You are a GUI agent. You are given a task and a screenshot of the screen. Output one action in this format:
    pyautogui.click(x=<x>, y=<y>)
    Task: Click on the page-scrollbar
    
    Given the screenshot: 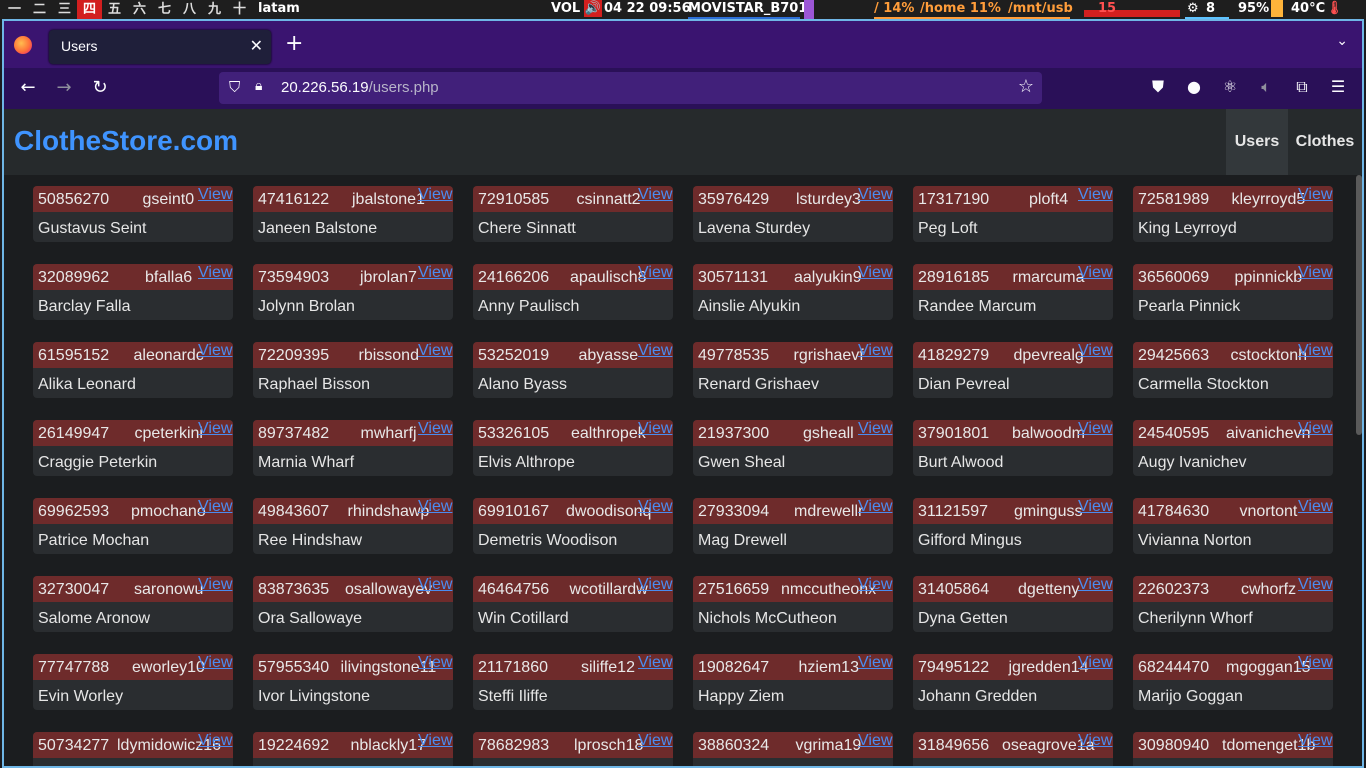 What is the action you would take?
    pyautogui.click(x=1359, y=305)
    